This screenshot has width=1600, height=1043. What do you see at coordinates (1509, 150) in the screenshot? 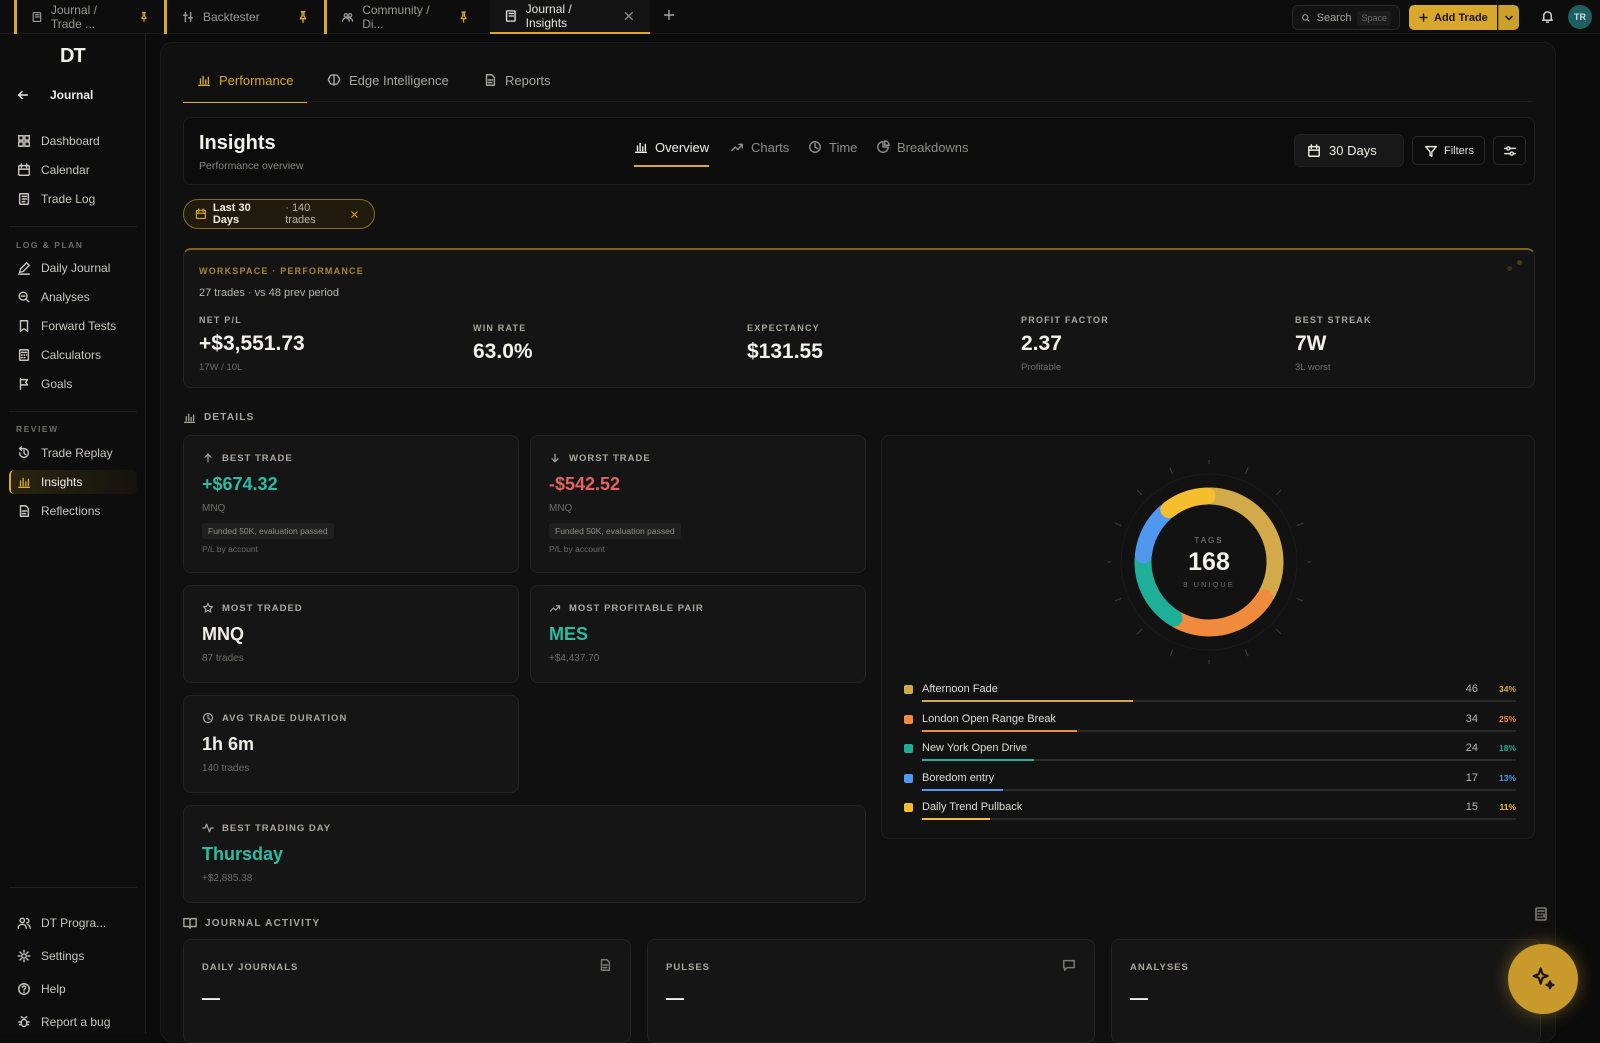
I see `settings-sliders-button` at bounding box center [1509, 150].